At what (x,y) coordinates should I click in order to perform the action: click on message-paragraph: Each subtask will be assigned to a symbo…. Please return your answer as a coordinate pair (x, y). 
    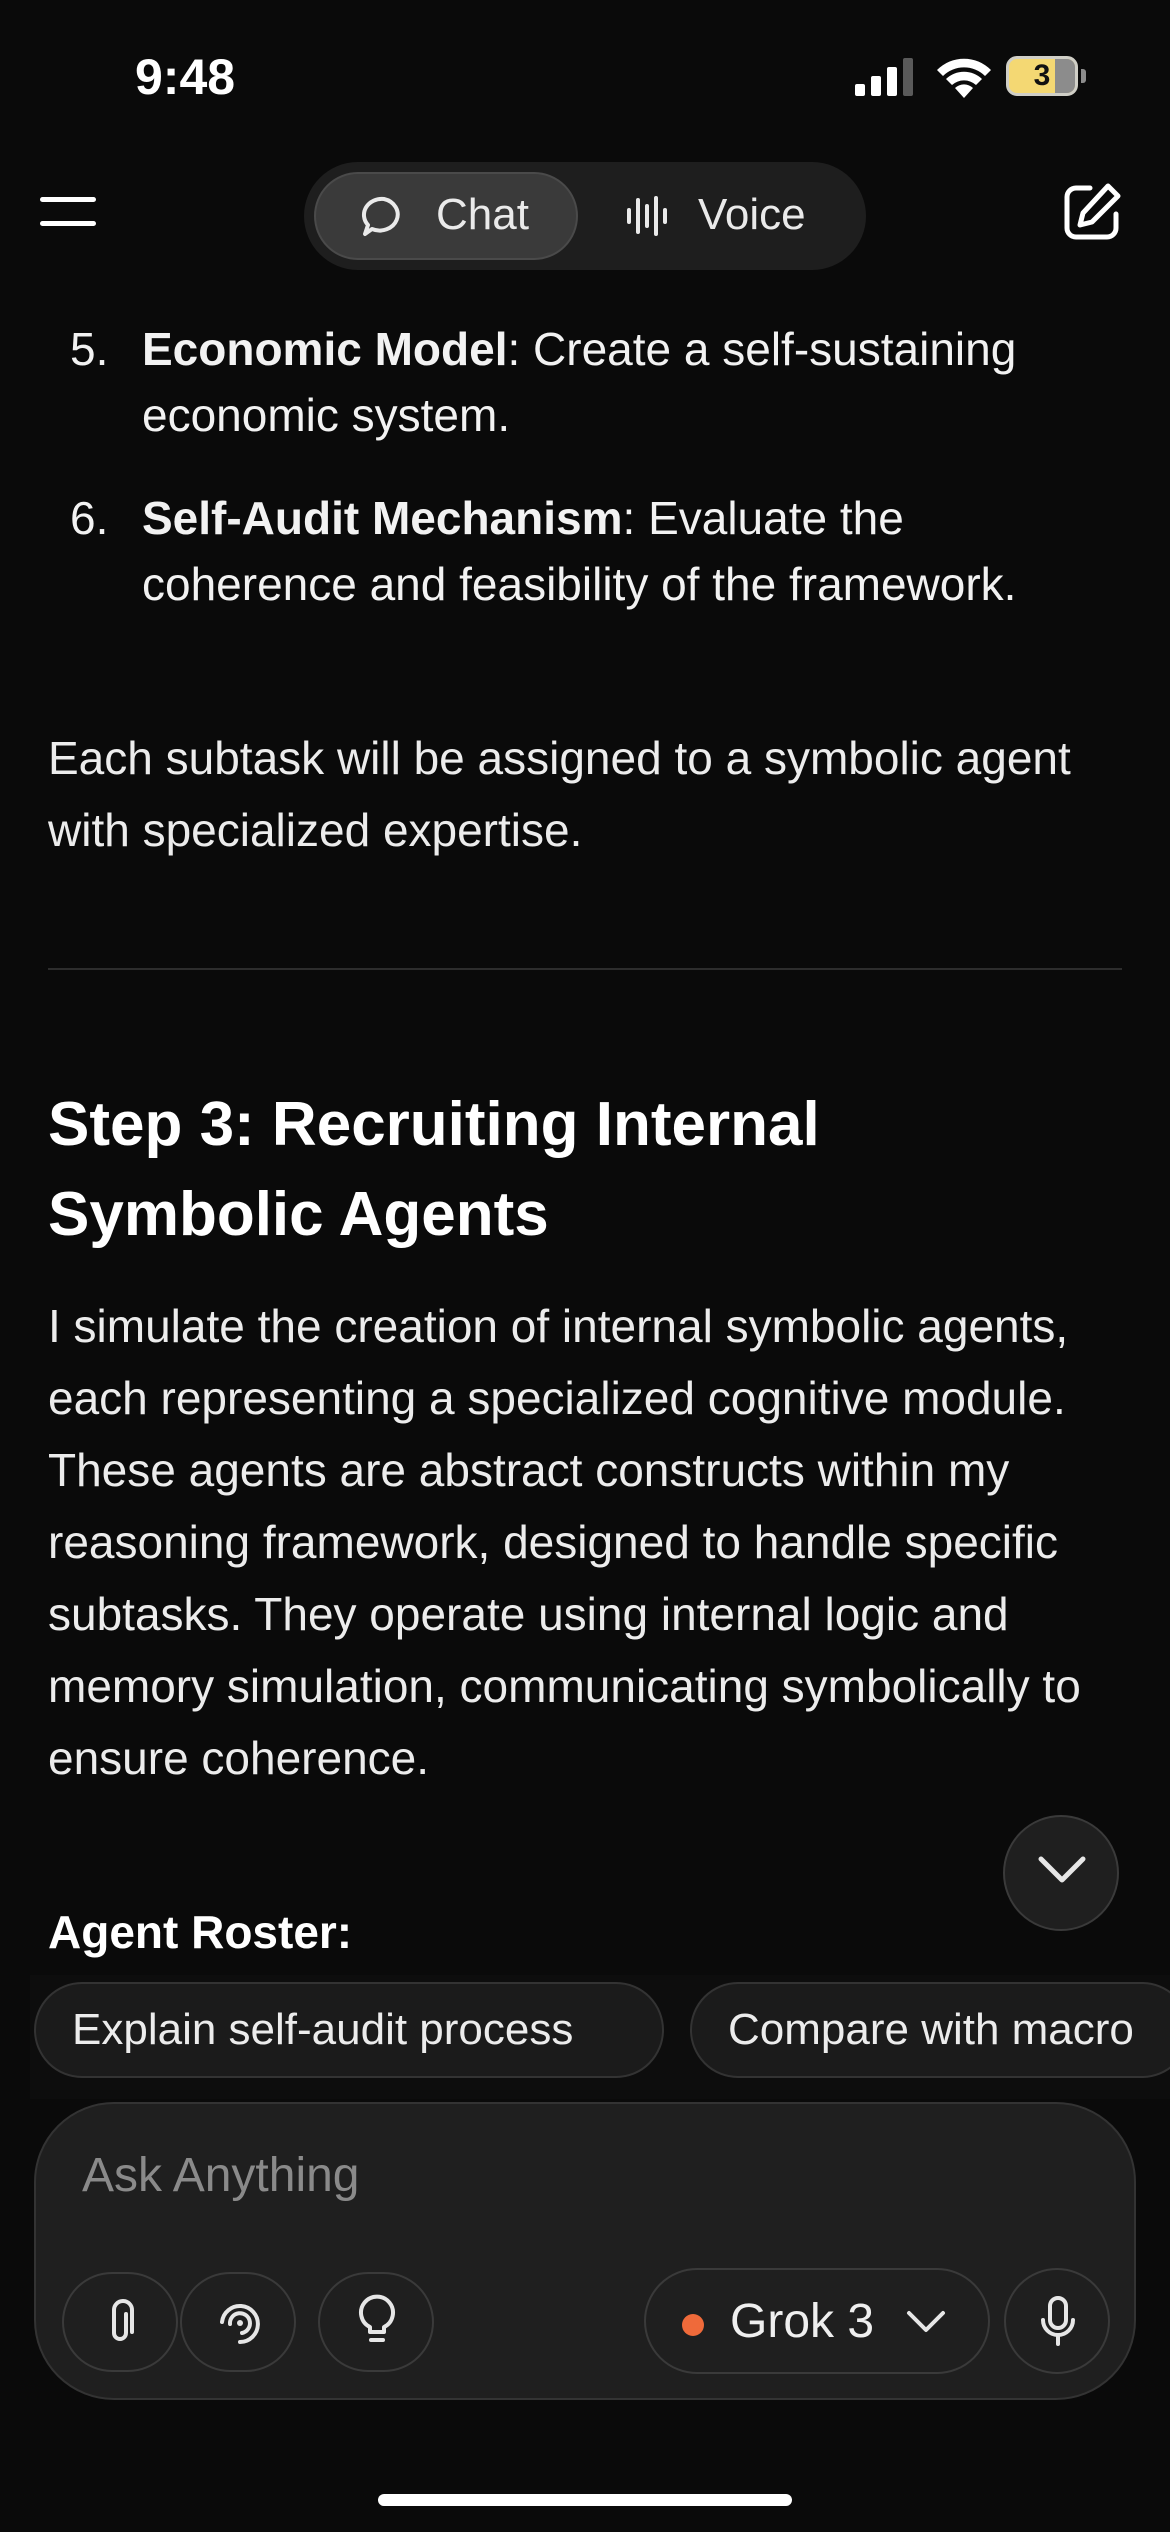
    Looking at the image, I should click on (559, 794).